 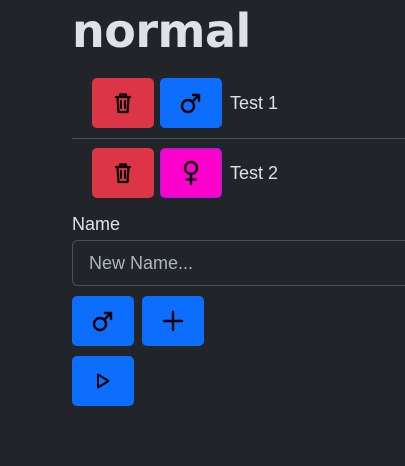 I want to click on female-icon, so click(x=191, y=173).